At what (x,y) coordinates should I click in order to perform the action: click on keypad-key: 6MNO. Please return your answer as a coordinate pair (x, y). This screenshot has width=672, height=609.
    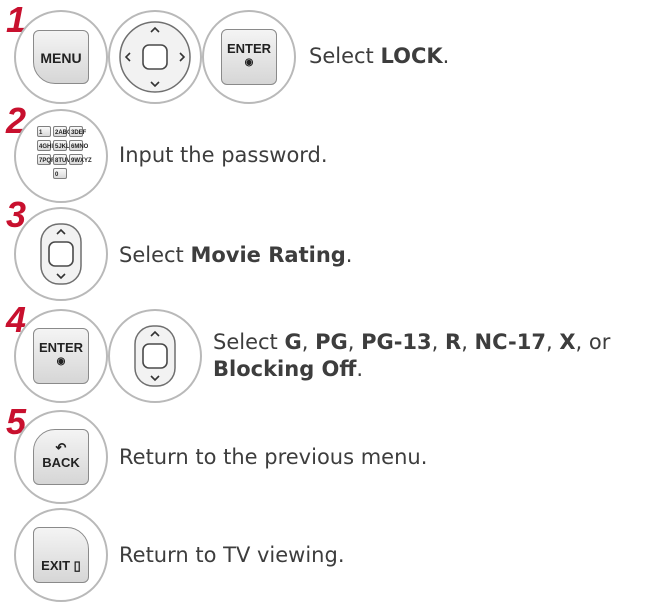
    Looking at the image, I should click on (78, 145).